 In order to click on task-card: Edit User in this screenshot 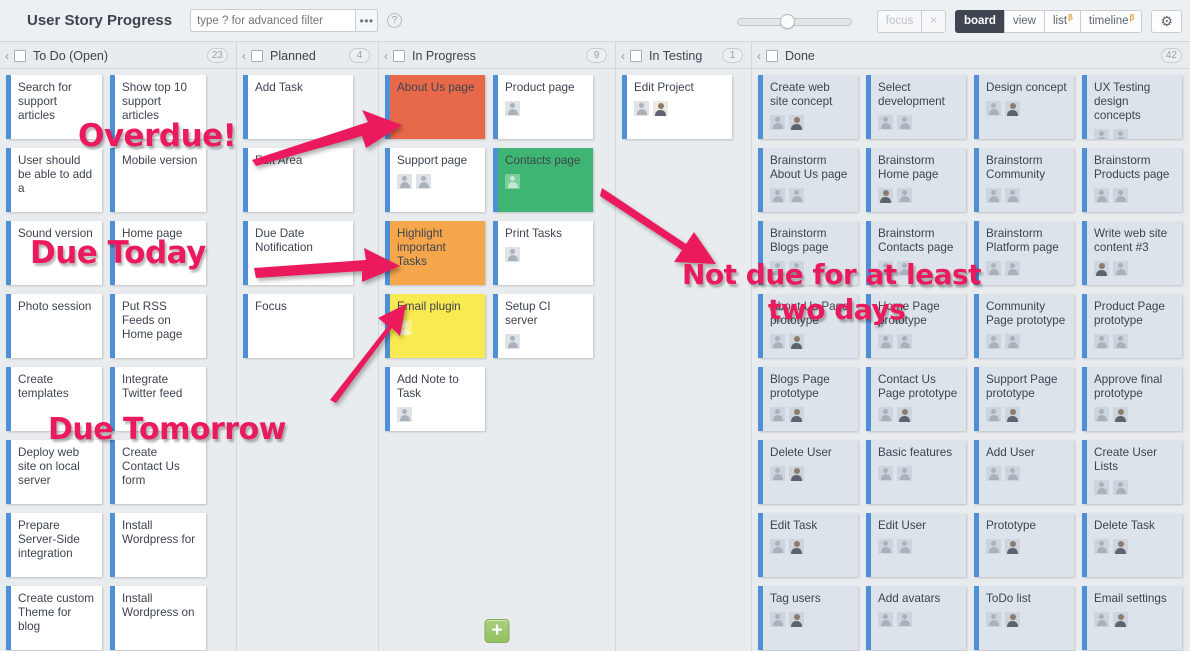, I will do `click(916, 545)`.